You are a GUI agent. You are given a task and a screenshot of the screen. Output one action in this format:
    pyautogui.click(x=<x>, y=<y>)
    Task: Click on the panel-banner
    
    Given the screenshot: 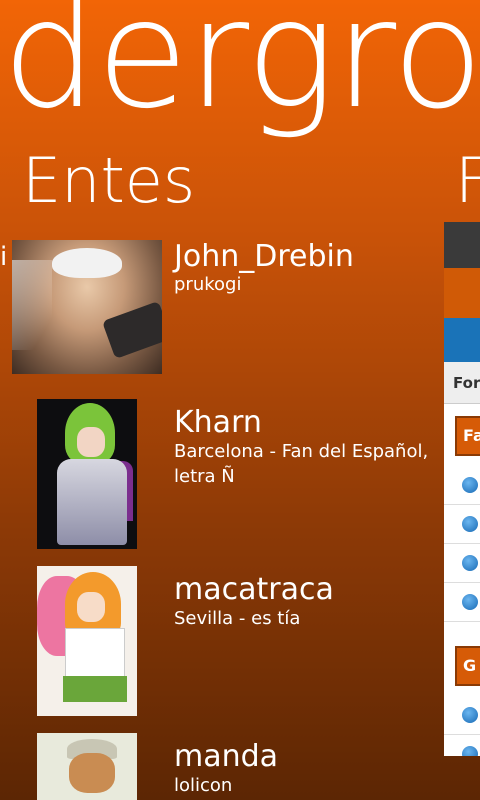 What is the action you would take?
    pyautogui.click(x=462, y=293)
    